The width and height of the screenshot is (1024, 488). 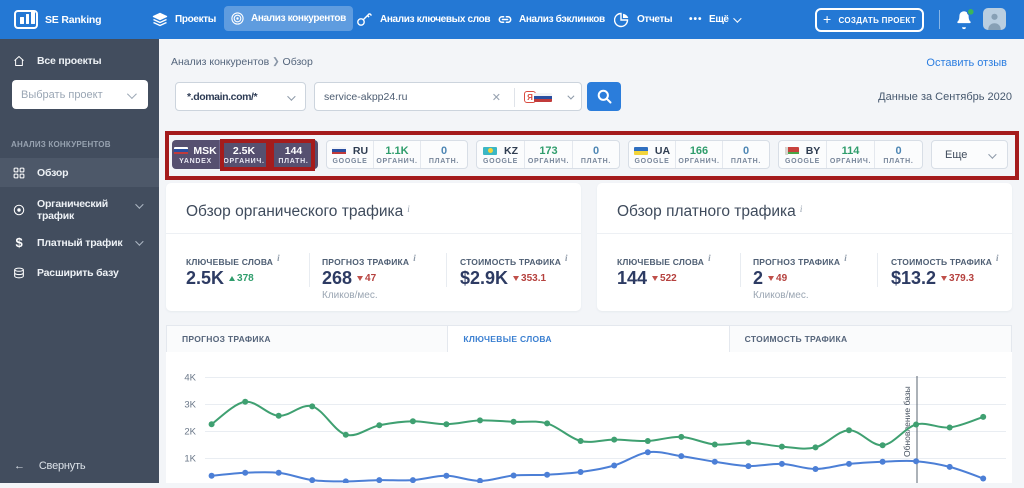 What do you see at coordinates (190, 405) in the screenshot?
I see `svg-text: 3K` at bounding box center [190, 405].